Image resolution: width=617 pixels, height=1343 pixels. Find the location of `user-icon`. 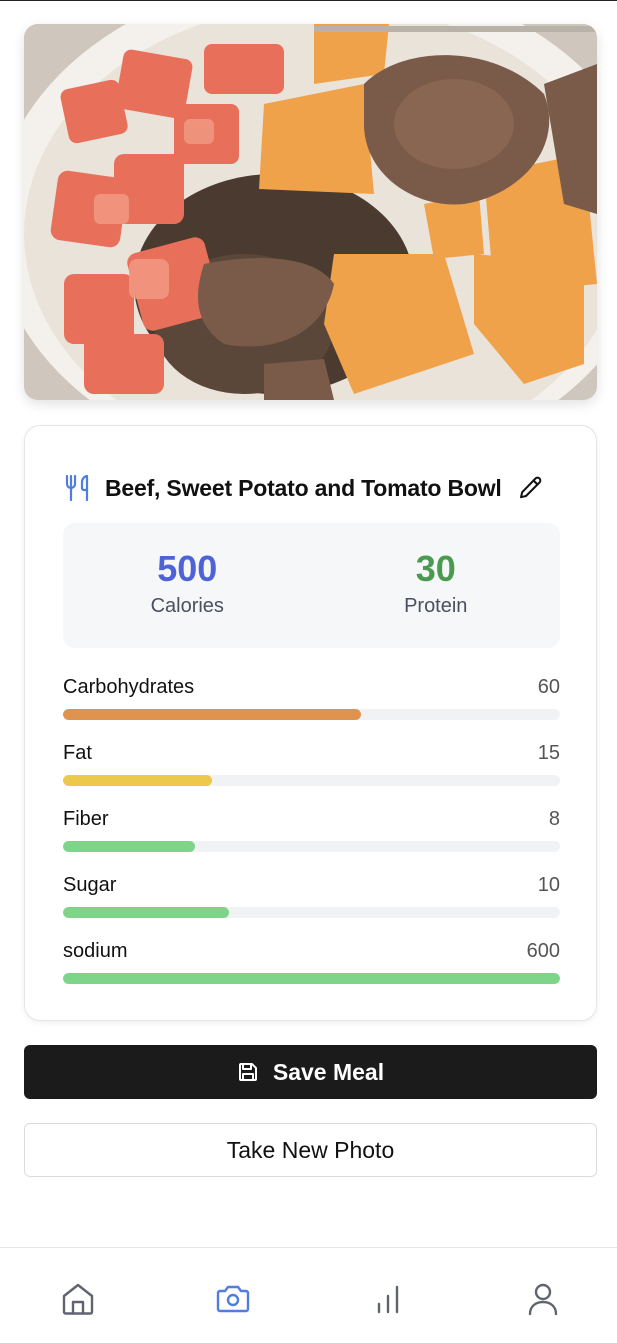

user-icon is located at coordinates (543, 1299).